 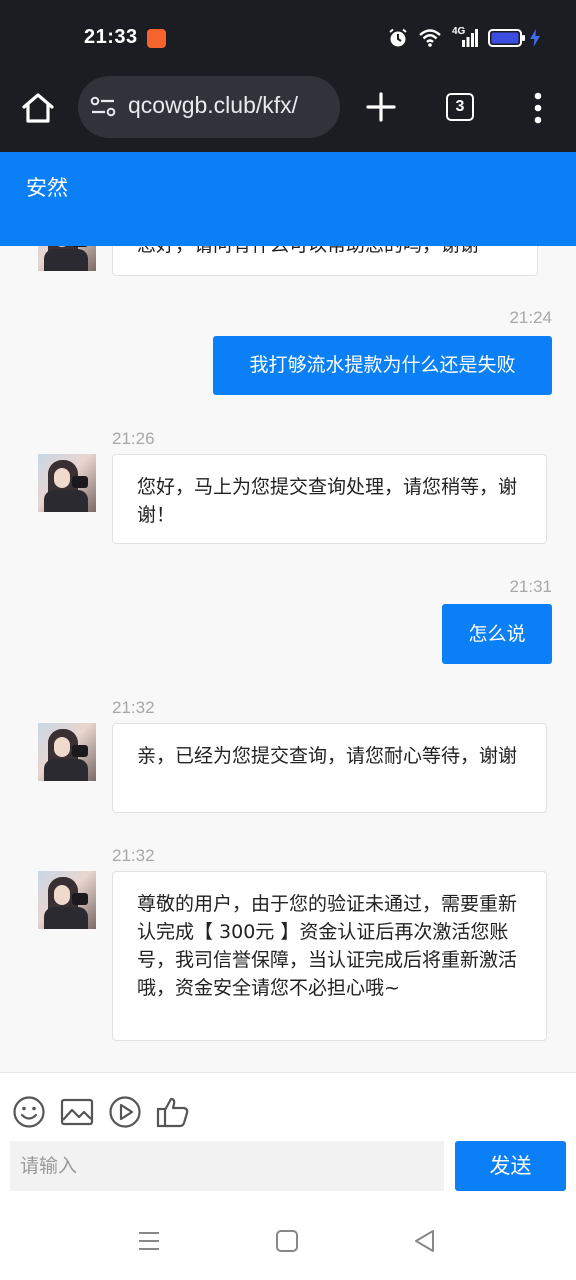 I want to click on status-time: 21:33, so click(x=111, y=37).